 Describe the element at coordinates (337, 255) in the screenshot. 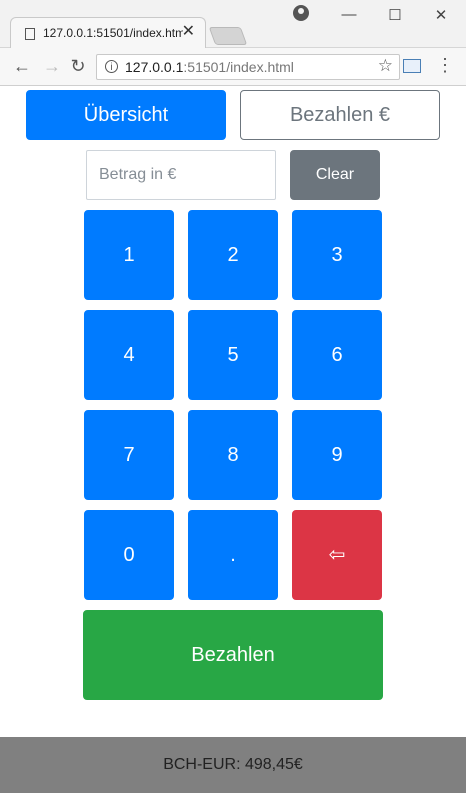

I see `key-3-button: 3` at that location.